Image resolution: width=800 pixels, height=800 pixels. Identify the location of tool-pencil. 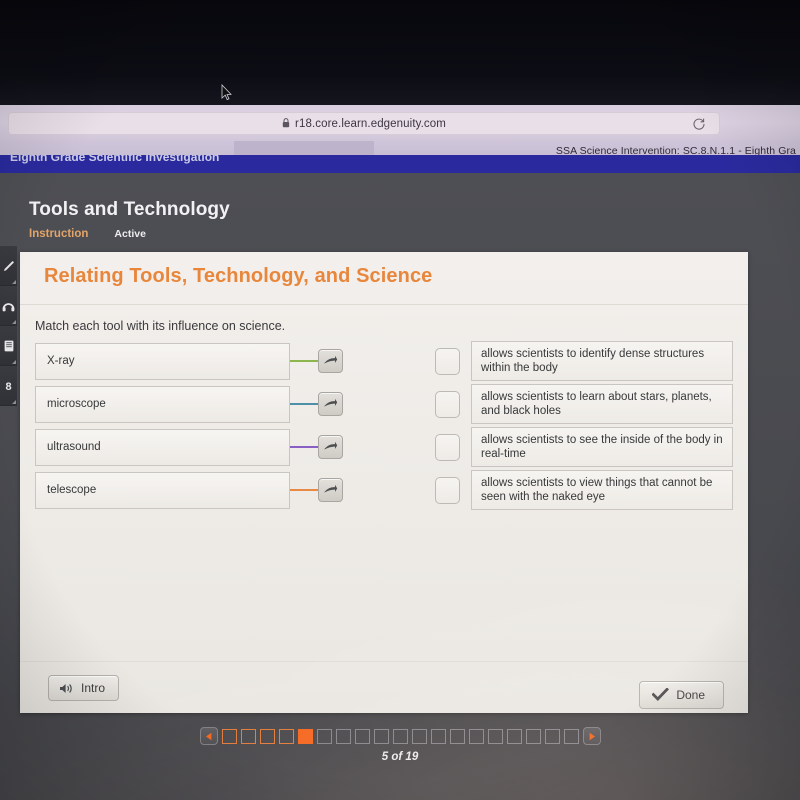
(8, 266).